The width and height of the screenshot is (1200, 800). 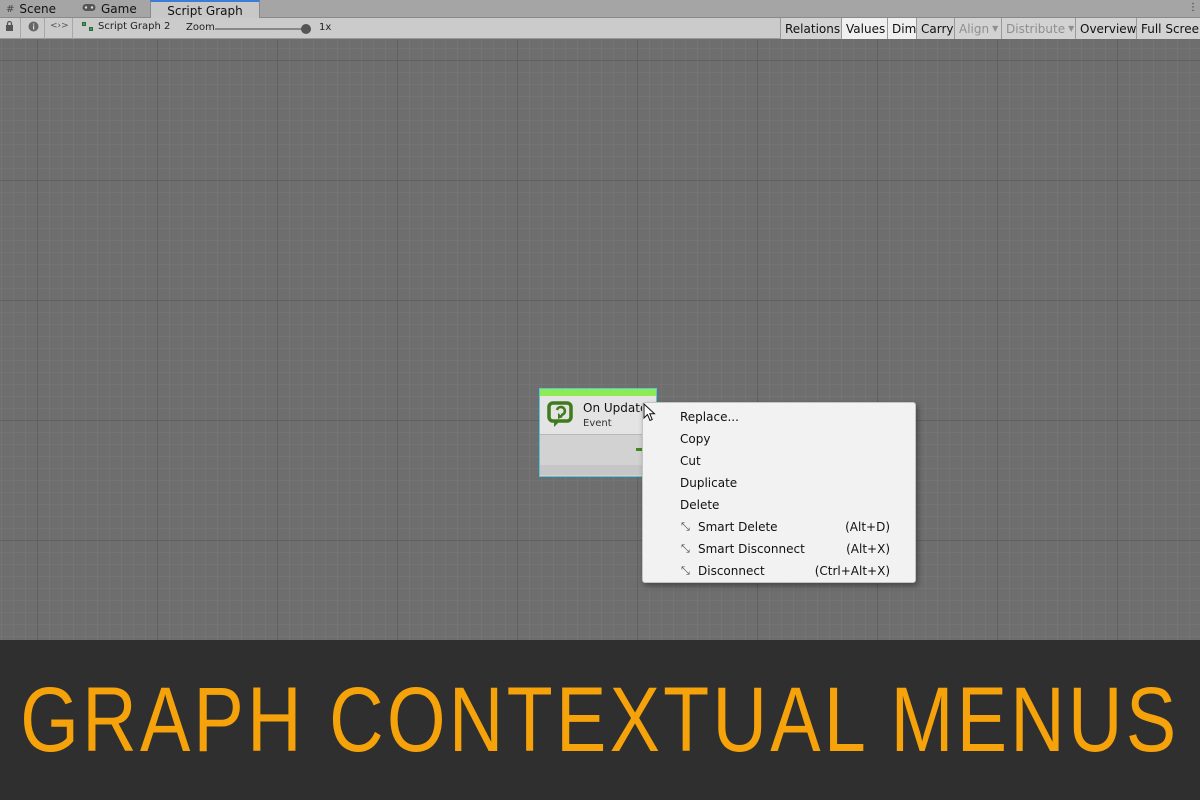 What do you see at coordinates (88, 26) in the screenshot?
I see `script-graph-icon` at bounding box center [88, 26].